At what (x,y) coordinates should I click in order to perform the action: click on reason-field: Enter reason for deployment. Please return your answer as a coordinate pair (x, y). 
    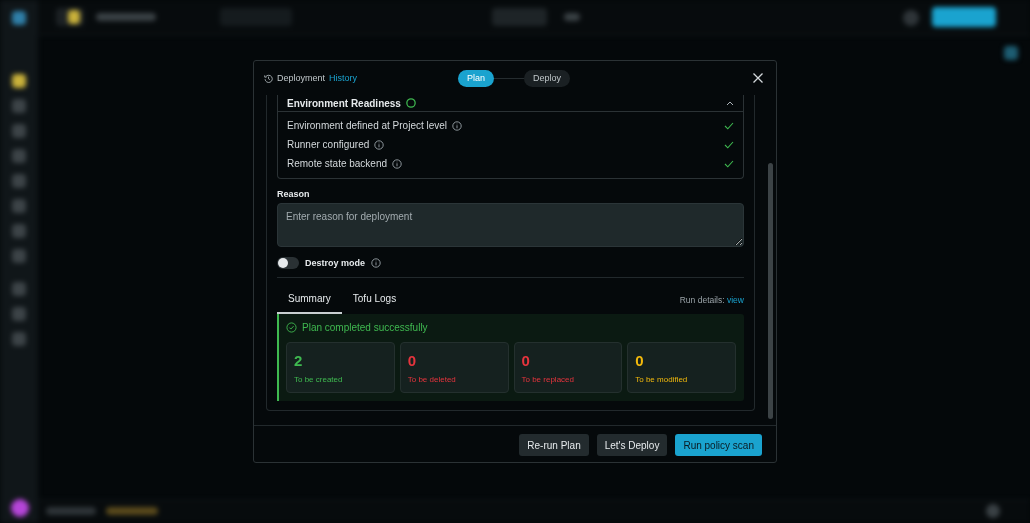
    Looking at the image, I should click on (510, 225).